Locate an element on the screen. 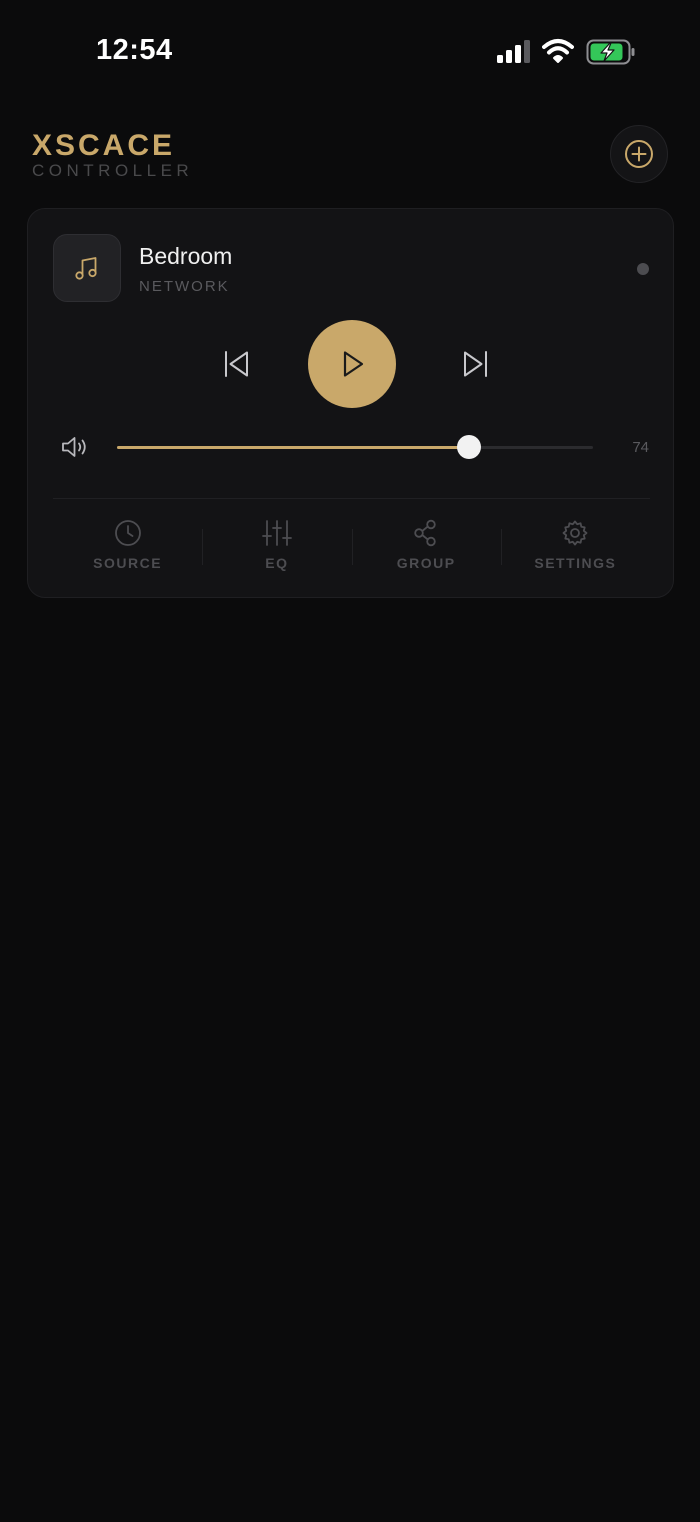 This screenshot has height=1522, width=700. music-note-icon is located at coordinates (86, 268).